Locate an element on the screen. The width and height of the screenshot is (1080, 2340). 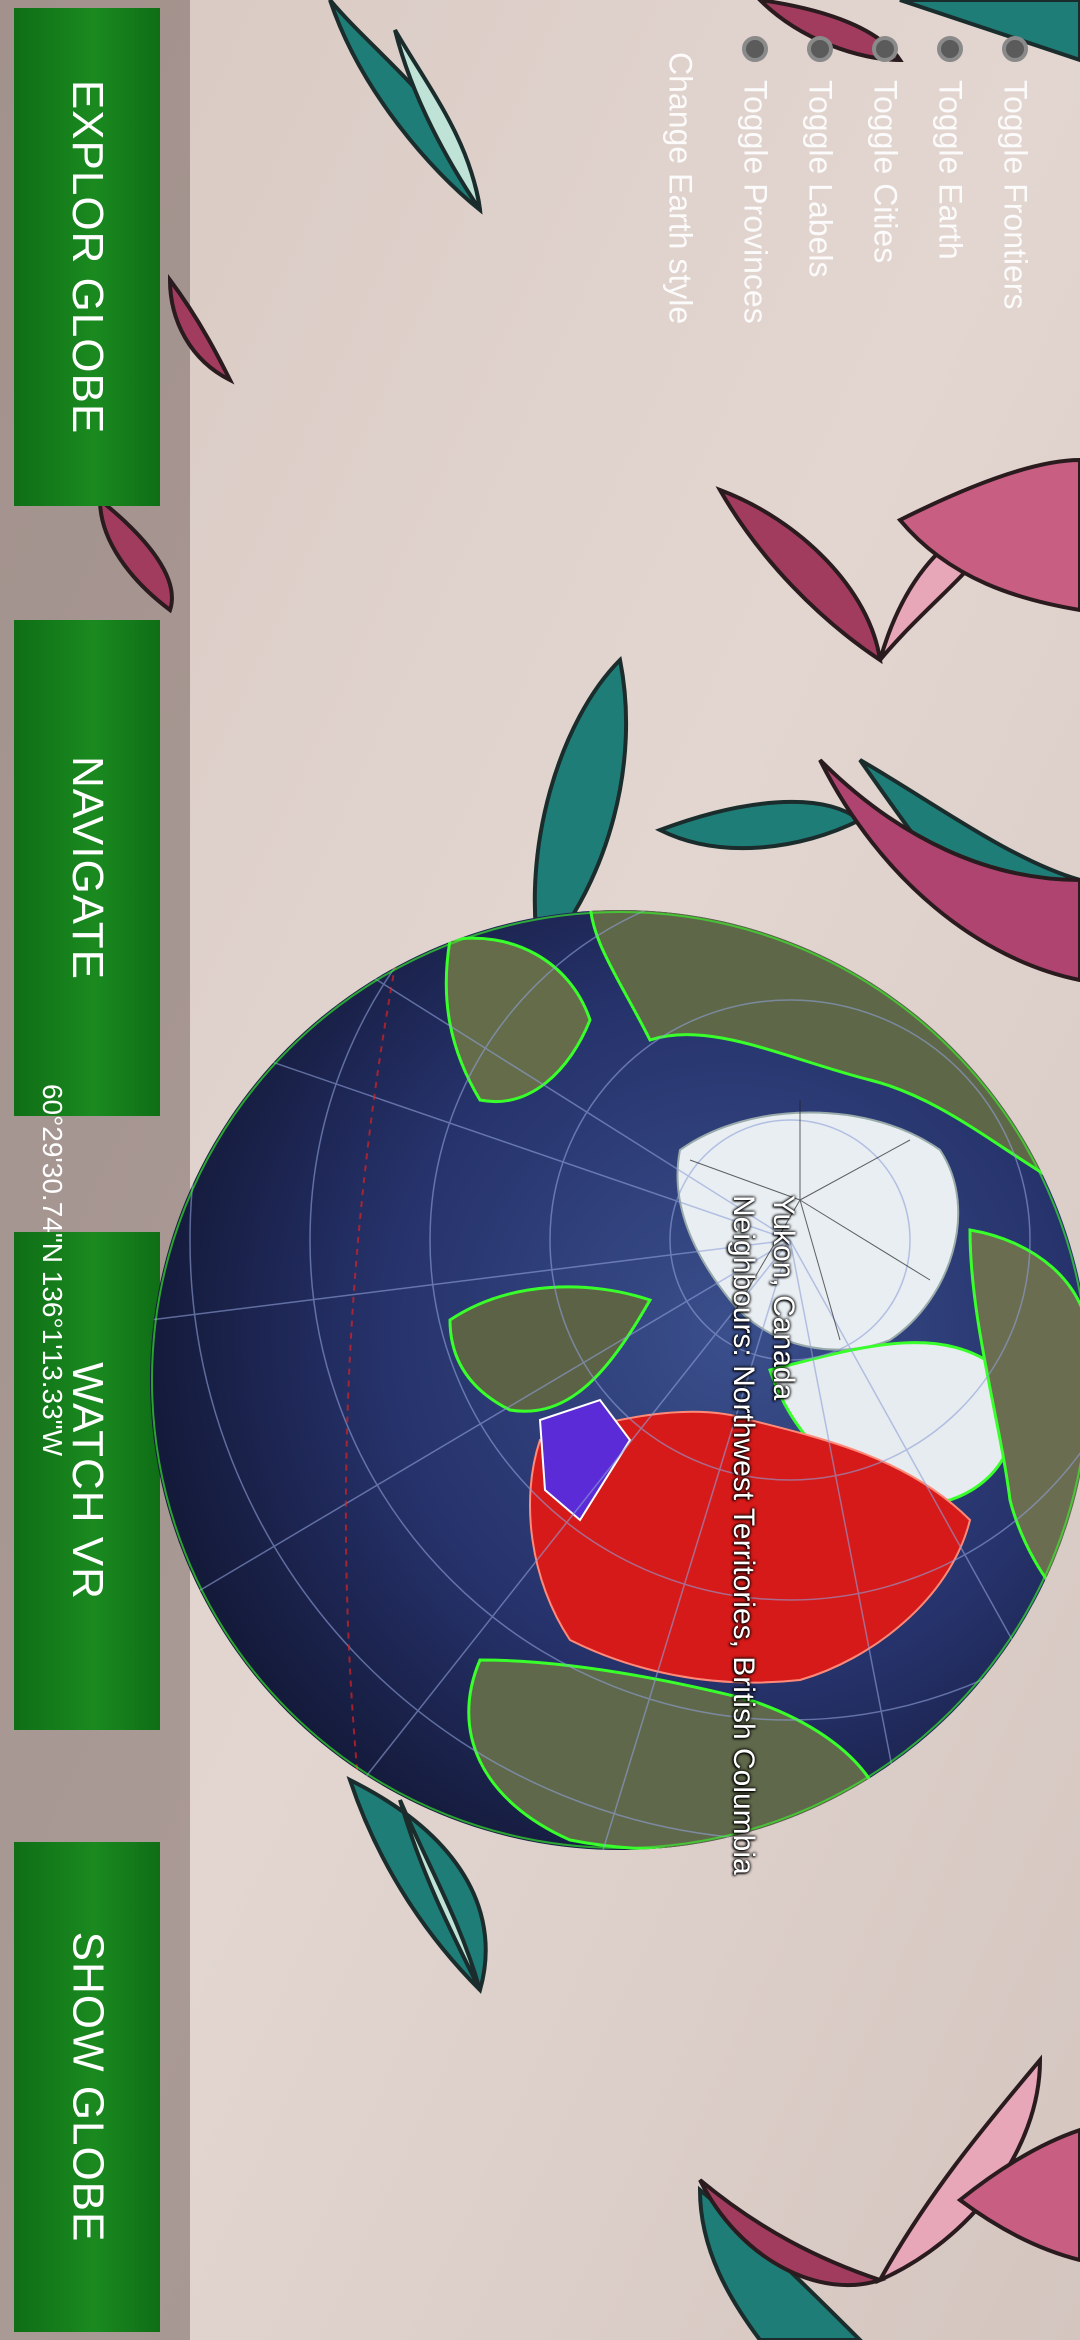
coordinates-text: 60°29'30.74"N 136°1'13.33"W is located at coordinates (53, 1270).